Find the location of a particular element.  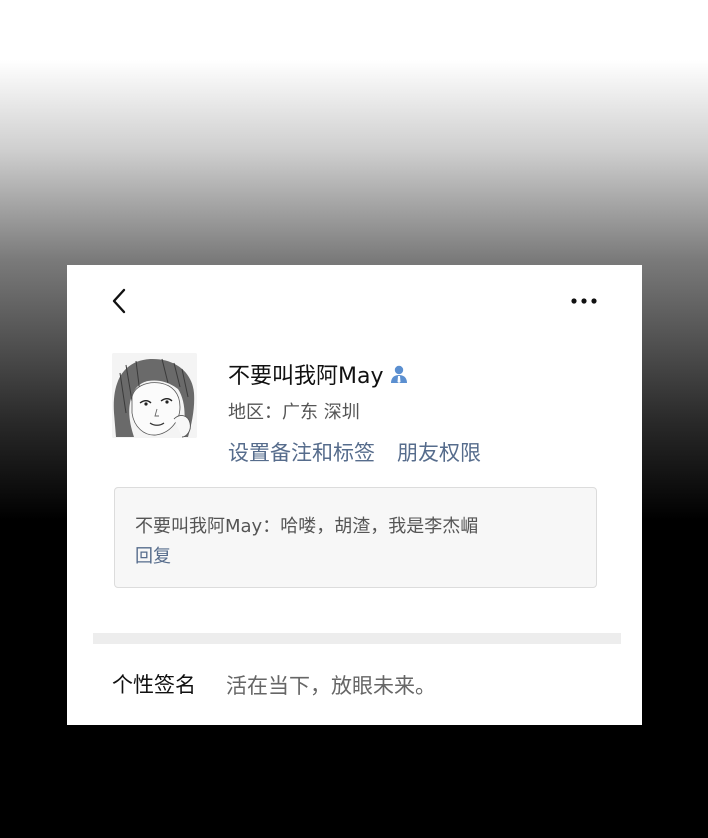

chevron-left-icon is located at coordinates (119, 301).